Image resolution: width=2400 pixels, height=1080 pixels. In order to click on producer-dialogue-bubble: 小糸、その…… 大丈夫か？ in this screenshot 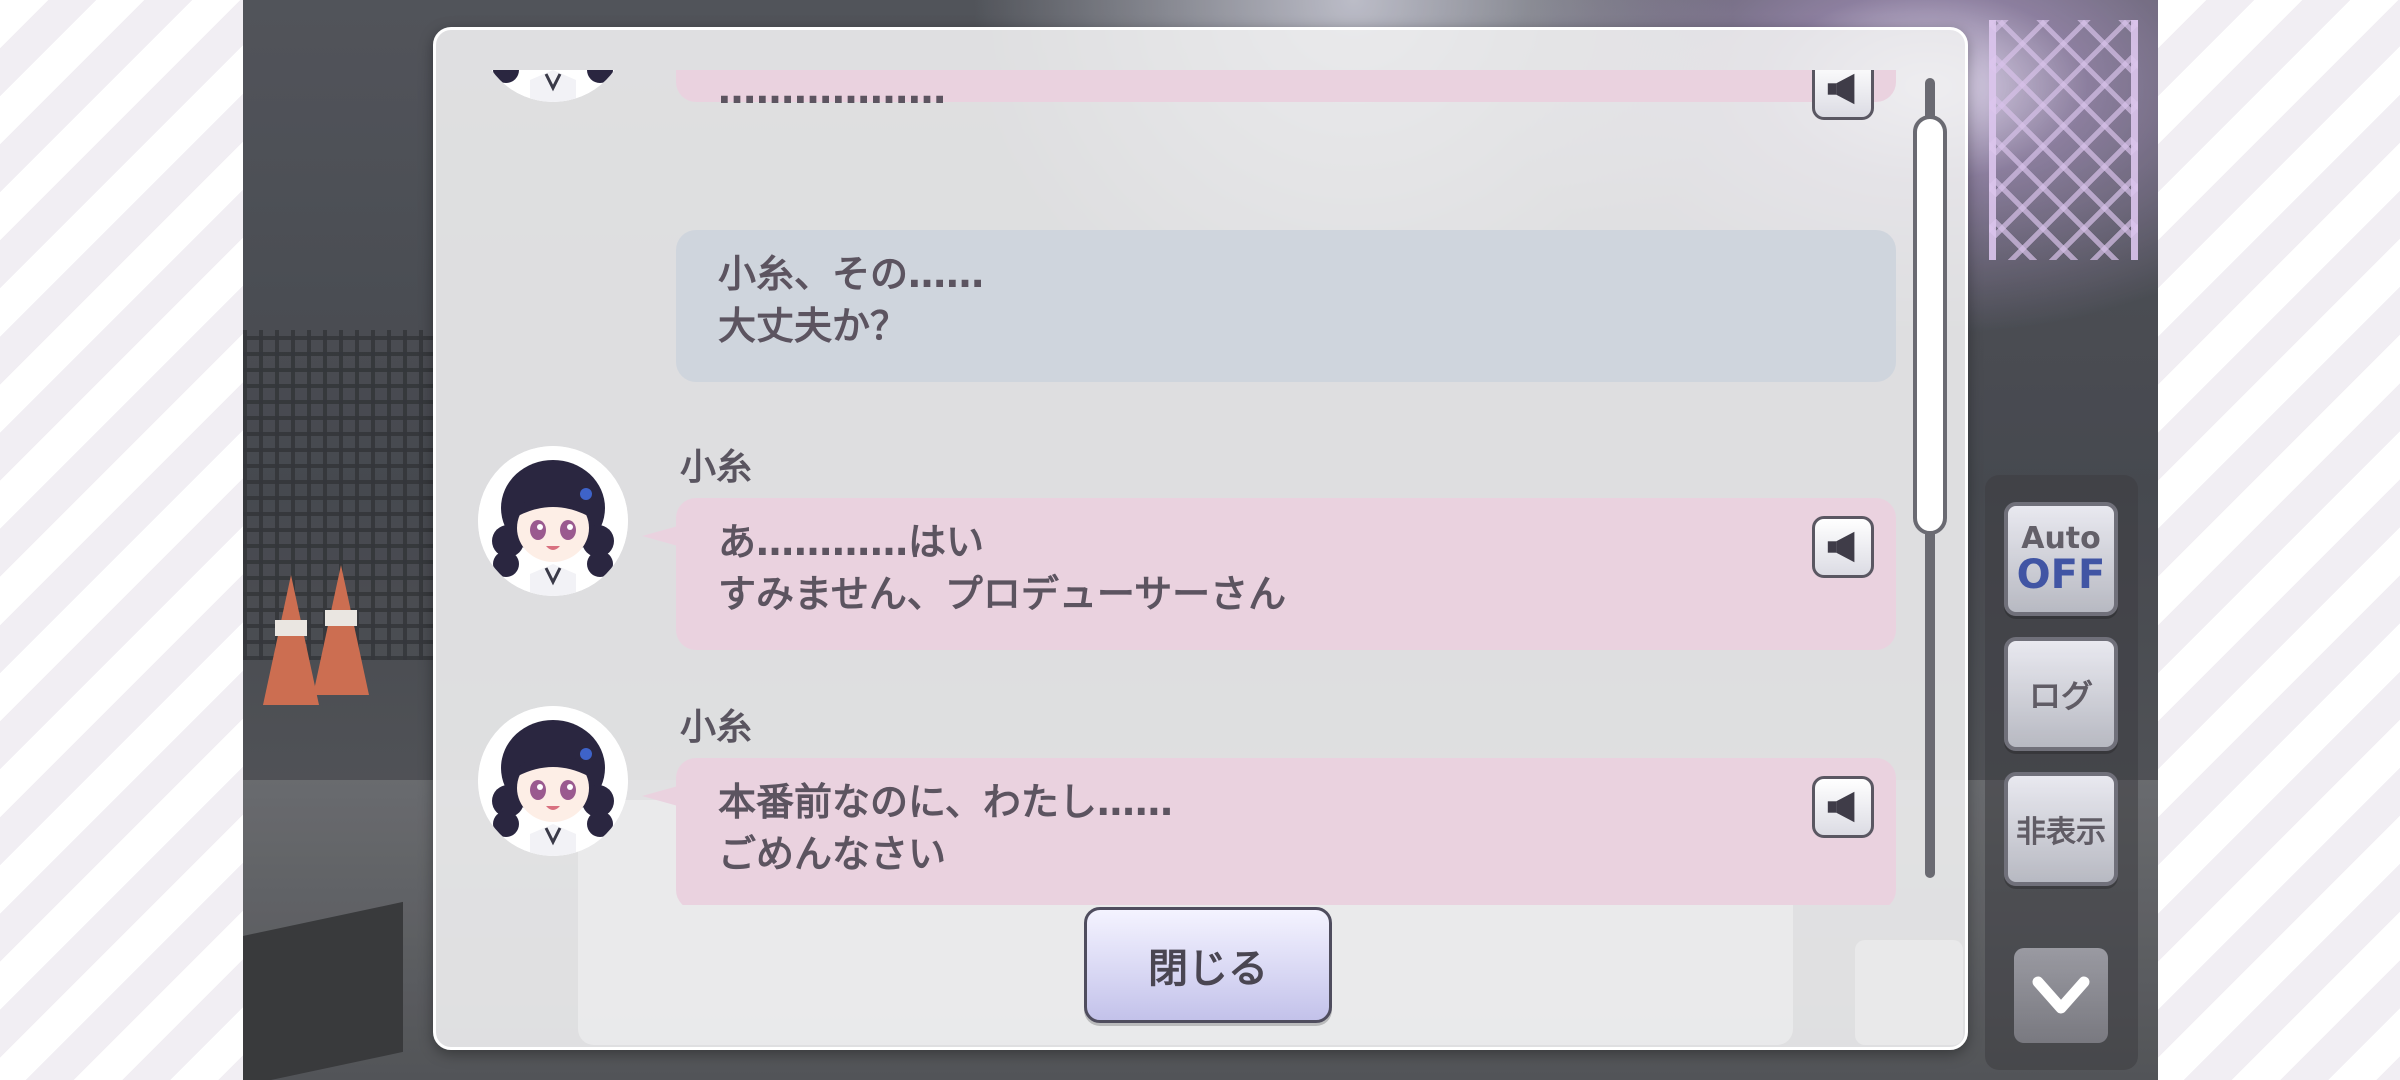, I will do `click(1286, 306)`.